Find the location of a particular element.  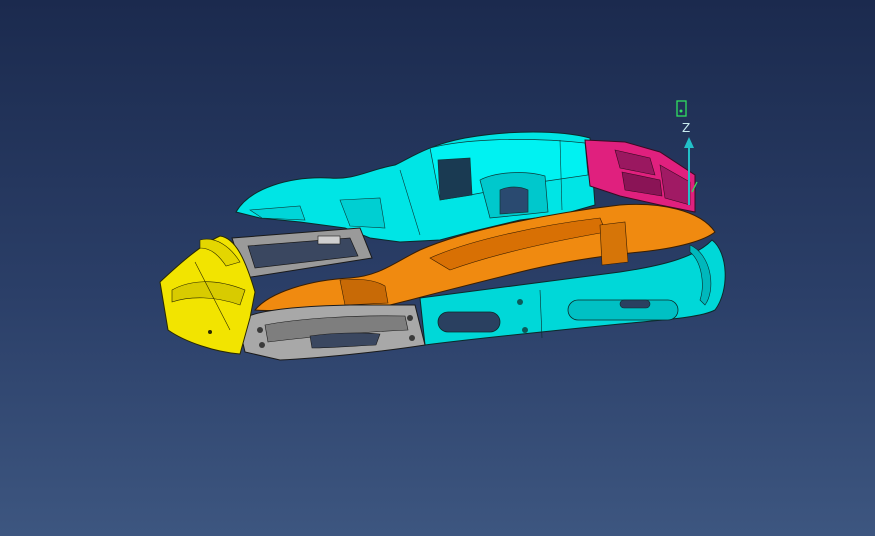

axis-marker-icon is located at coordinates (681, 108).